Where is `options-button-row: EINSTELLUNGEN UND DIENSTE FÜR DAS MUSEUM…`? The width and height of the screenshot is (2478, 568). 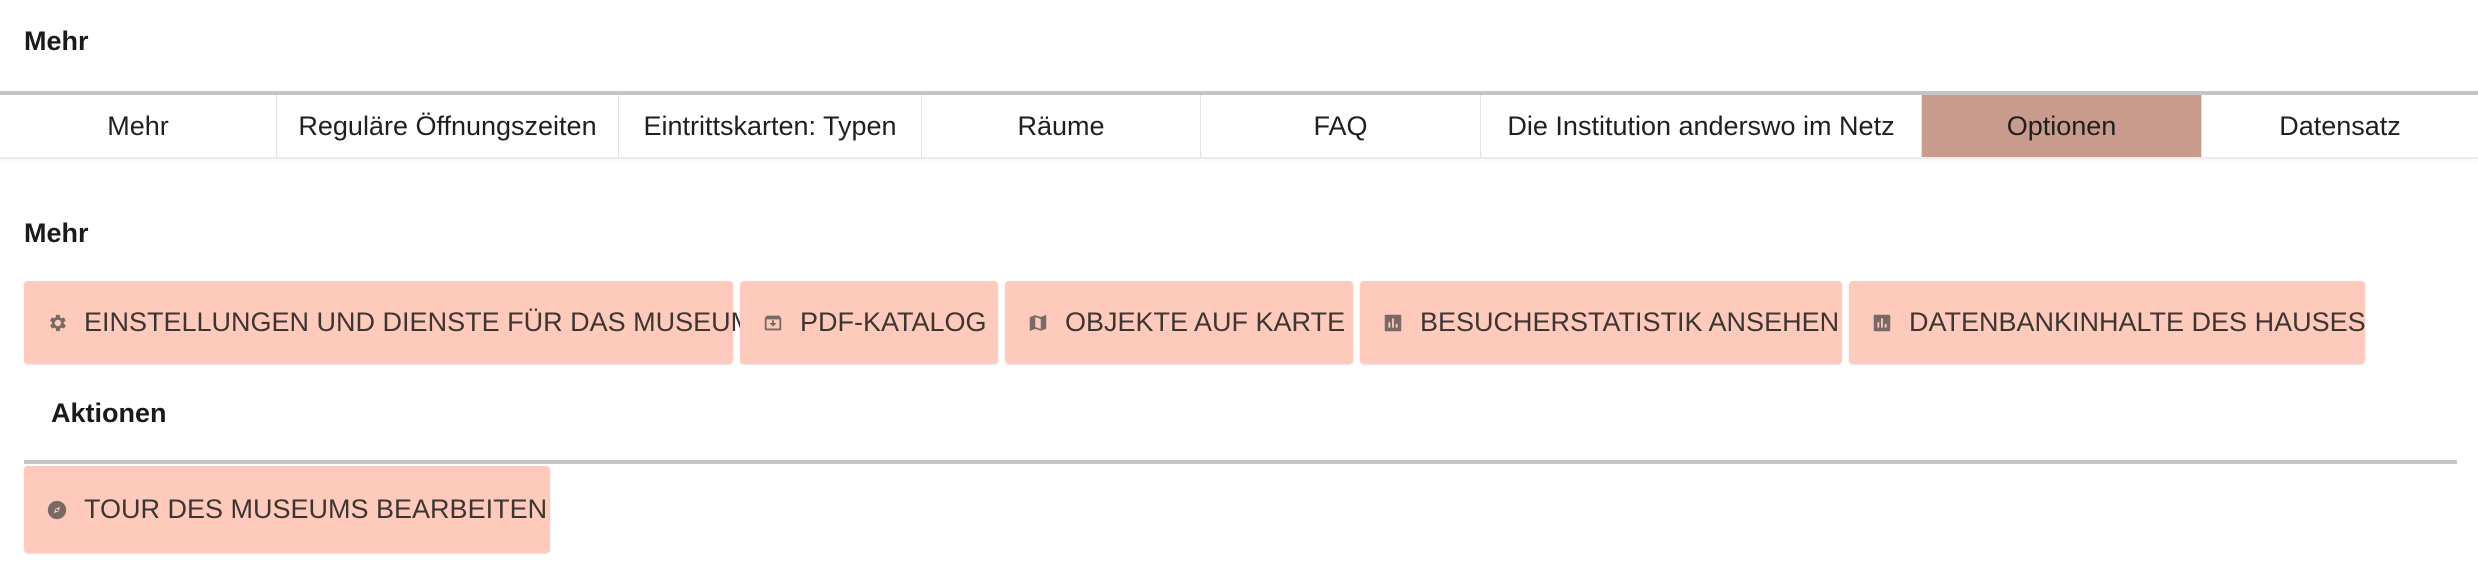
options-button-row: EINSTELLUNGEN UND DIENSTE FÜR DAS MUSEUM… is located at coordinates (1195, 322).